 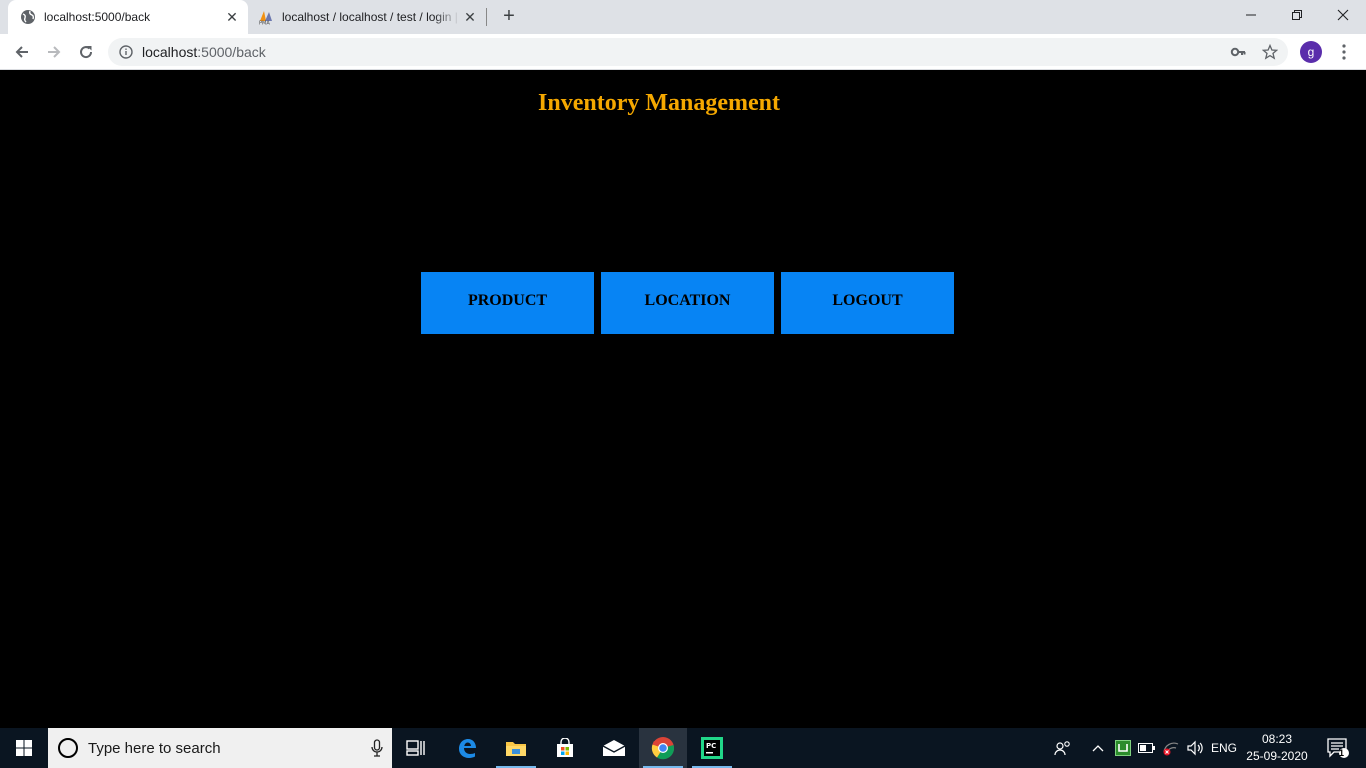 I want to click on notification-count: 1, so click(x=1342, y=753).